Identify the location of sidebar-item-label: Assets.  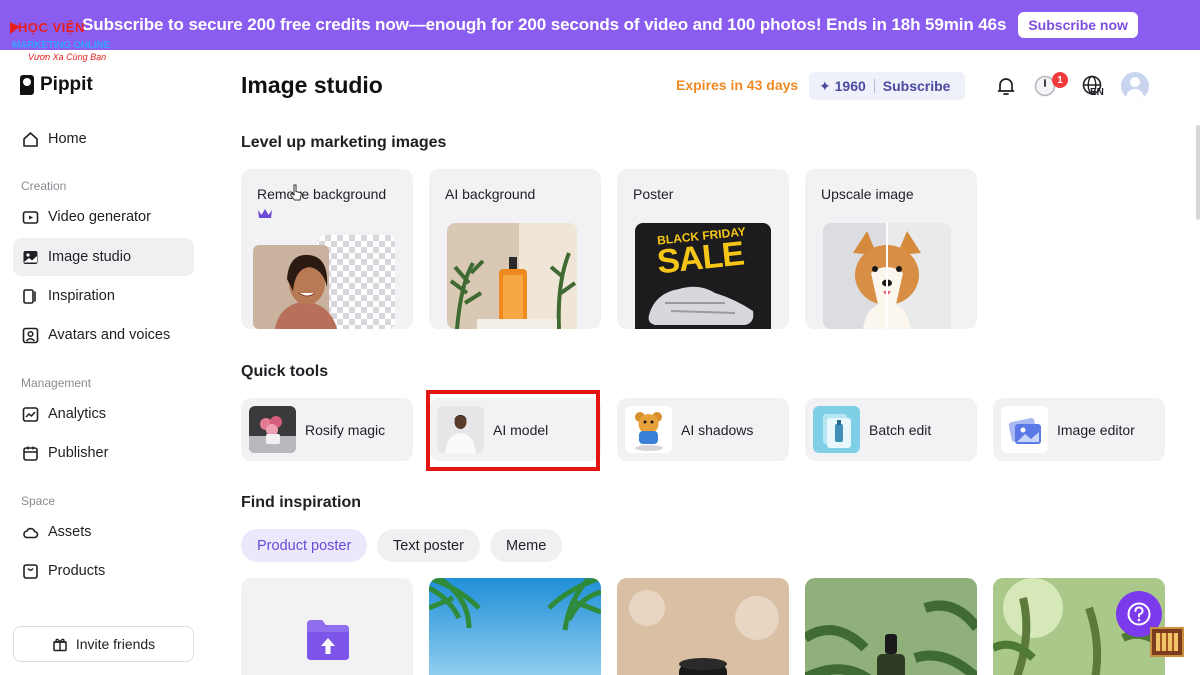
(70, 532).